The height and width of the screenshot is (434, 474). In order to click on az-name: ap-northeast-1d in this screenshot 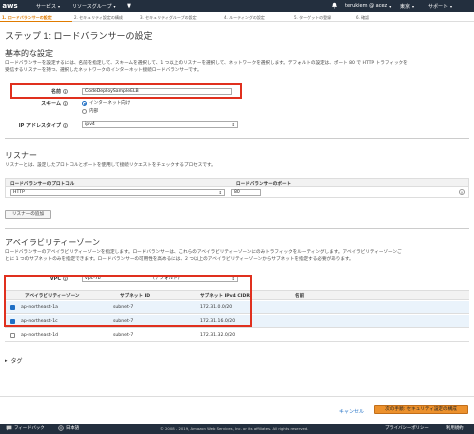, I will do `click(40, 335)`.